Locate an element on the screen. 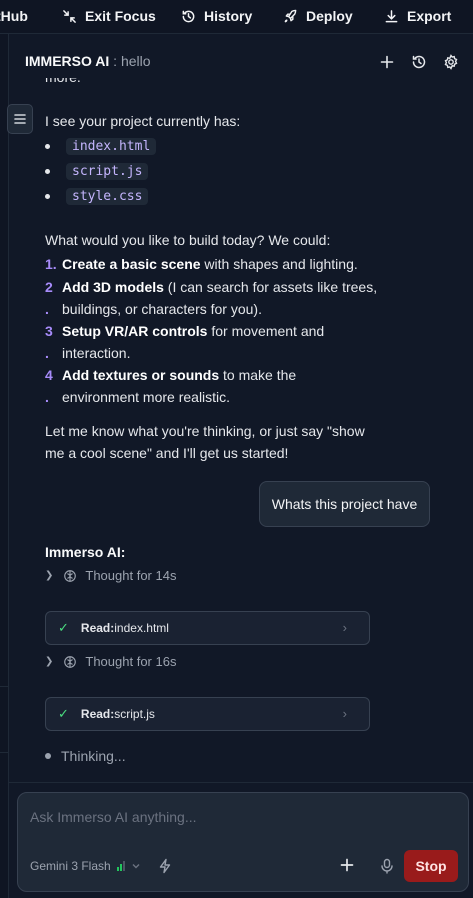 The height and width of the screenshot is (898, 473). pulse-dot is located at coordinates (48, 756).